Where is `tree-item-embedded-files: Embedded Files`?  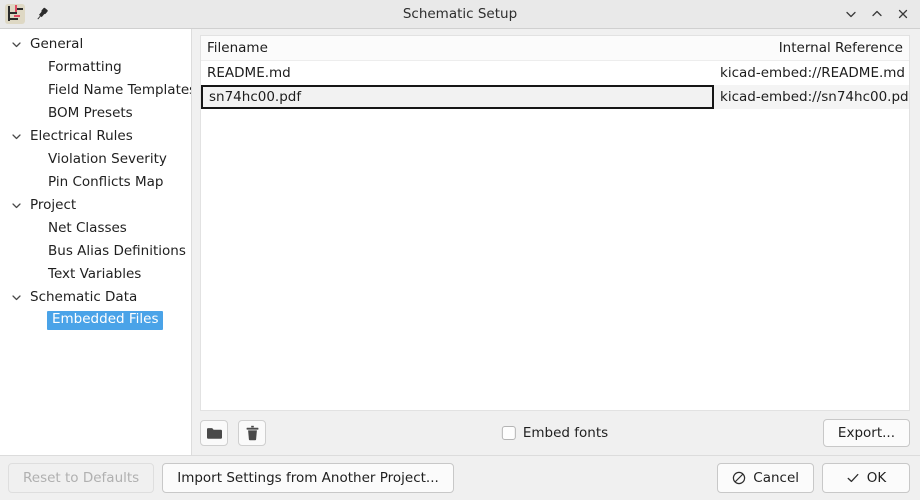 tree-item-embedded-files: Embedded Files is located at coordinates (95, 320).